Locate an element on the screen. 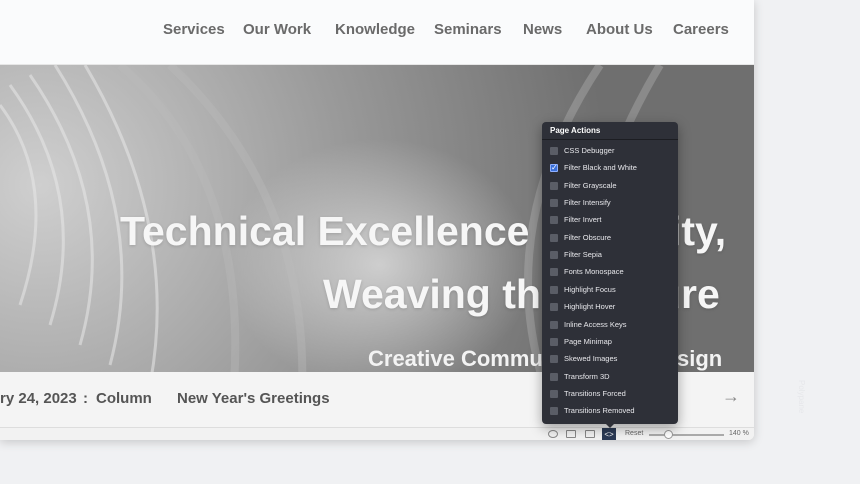 The width and height of the screenshot is (860, 484). hero-title-line2-start: Weaving th is located at coordinates (432, 294).